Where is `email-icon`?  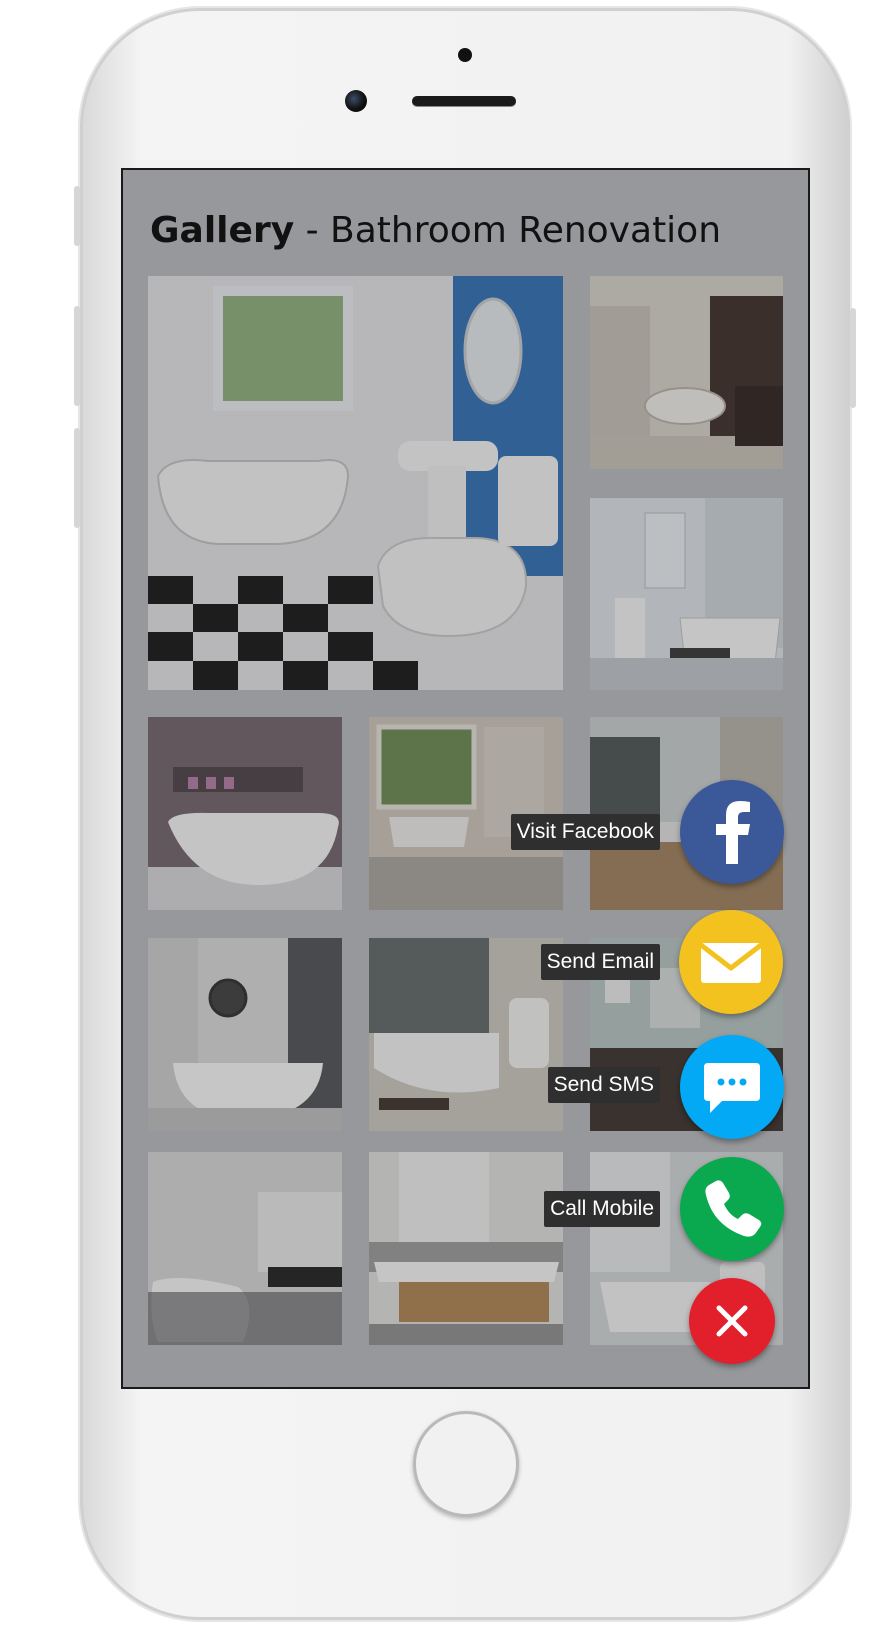 email-icon is located at coordinates (731, 963).